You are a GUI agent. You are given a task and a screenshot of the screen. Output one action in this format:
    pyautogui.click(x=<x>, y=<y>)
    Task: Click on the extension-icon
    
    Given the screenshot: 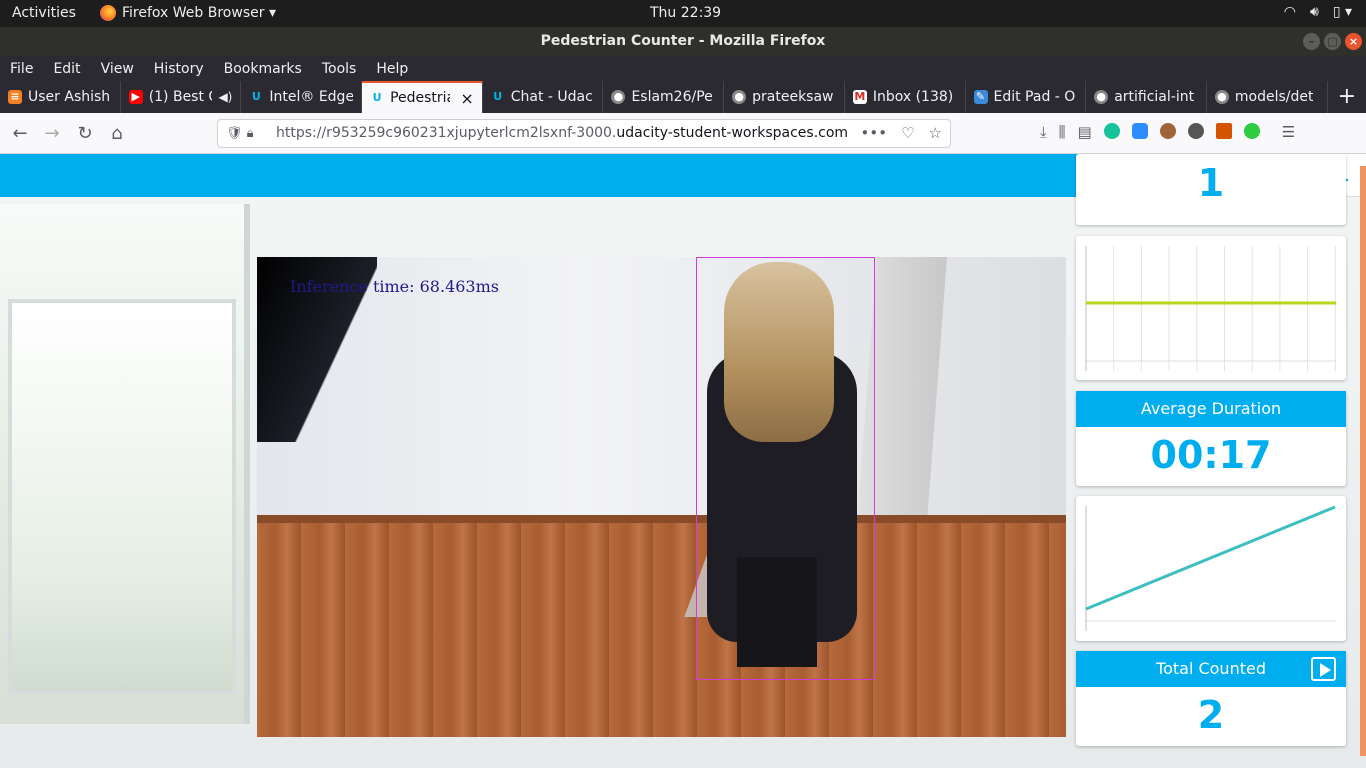 What is the action you would take?
    pyautogui.click(x=1223, y=131)
    